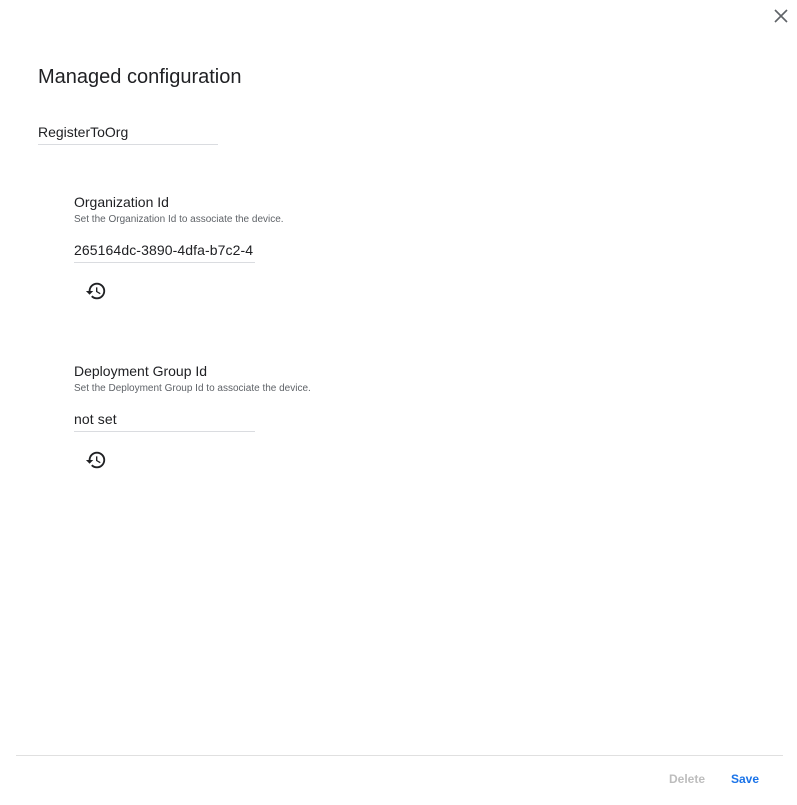 The height and width of the screenshot is (805, 797). I want to click on organization-id-input, so click(164, 250).